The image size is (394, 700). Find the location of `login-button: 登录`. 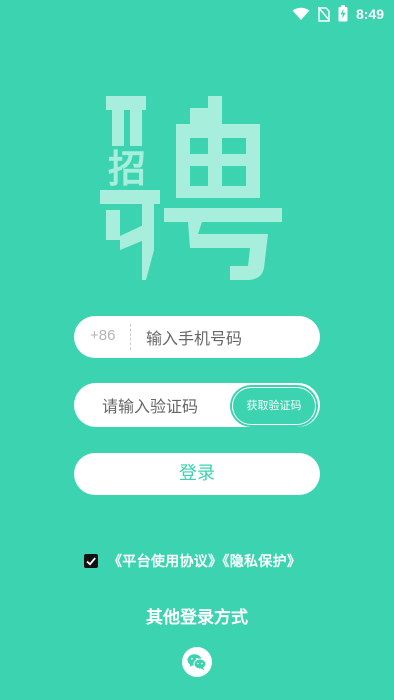

login-button: 登录 is located at coordinates (197, 474).